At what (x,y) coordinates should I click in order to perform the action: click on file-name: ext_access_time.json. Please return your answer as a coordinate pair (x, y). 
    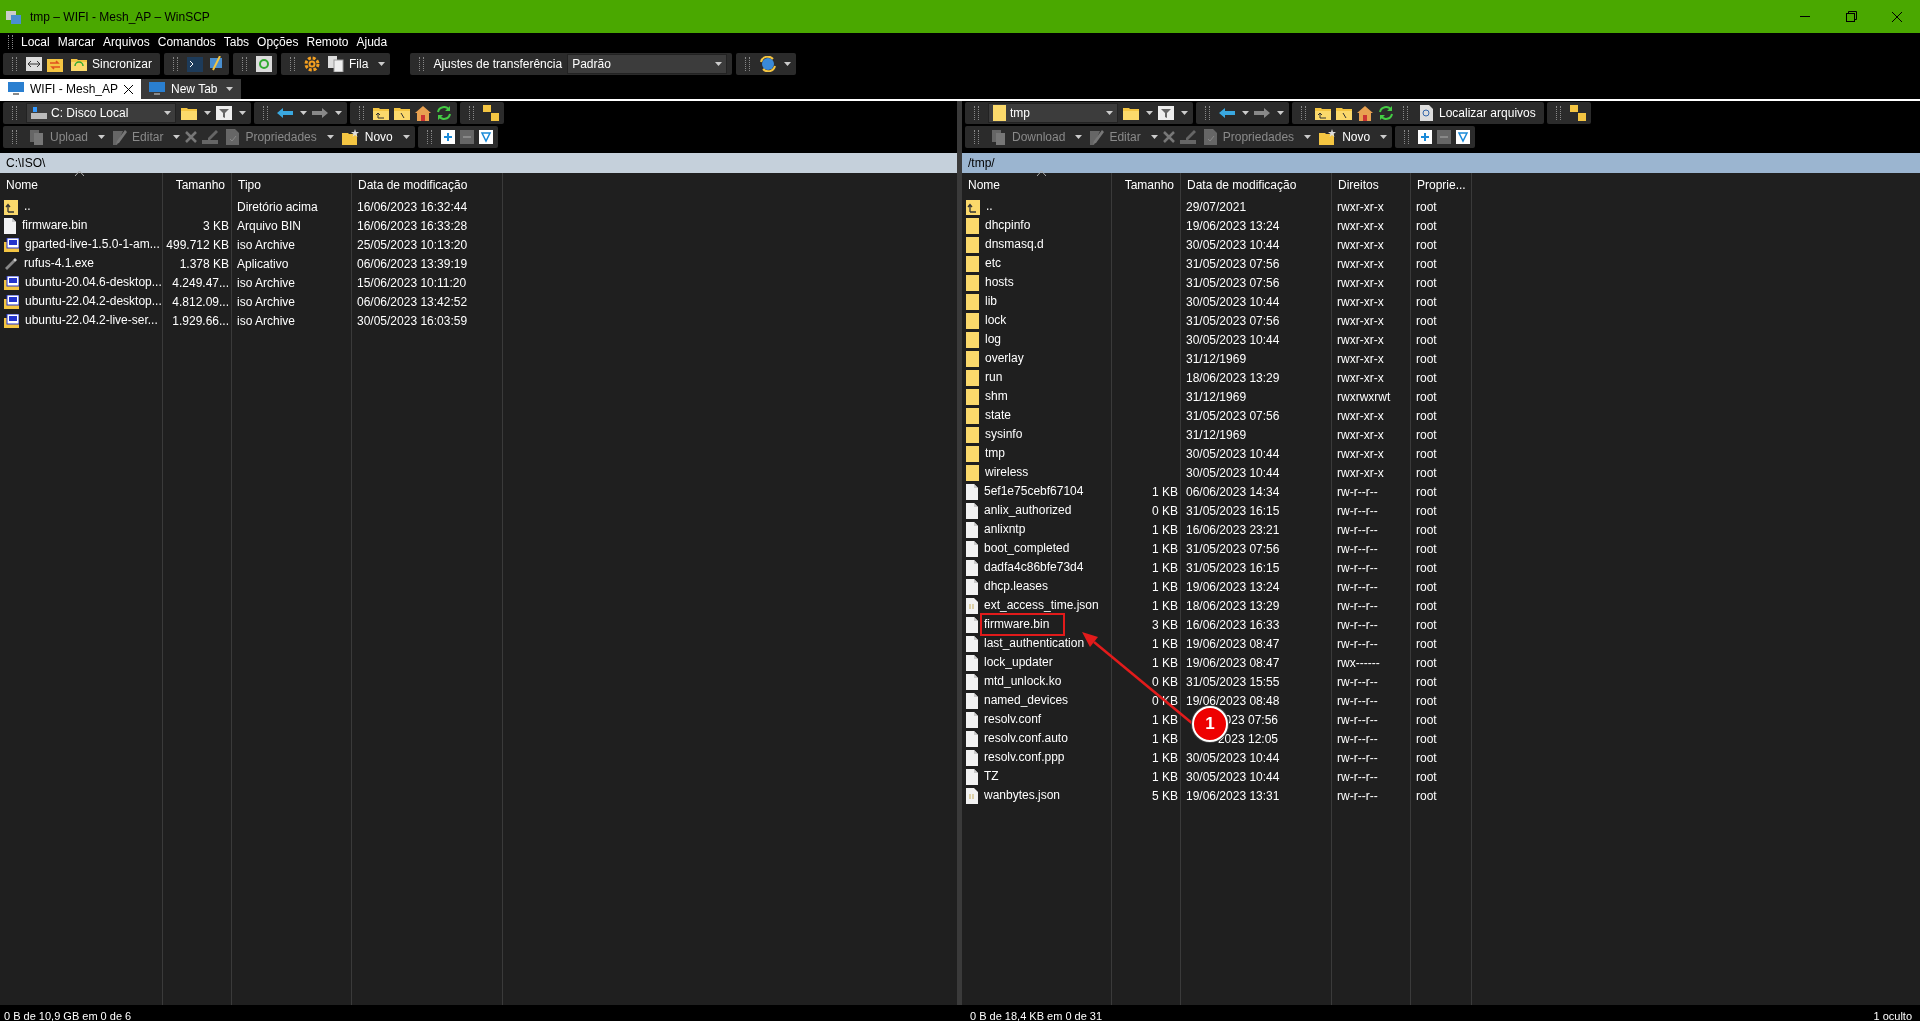
    Looking at the image, I should click on (1041, 605).